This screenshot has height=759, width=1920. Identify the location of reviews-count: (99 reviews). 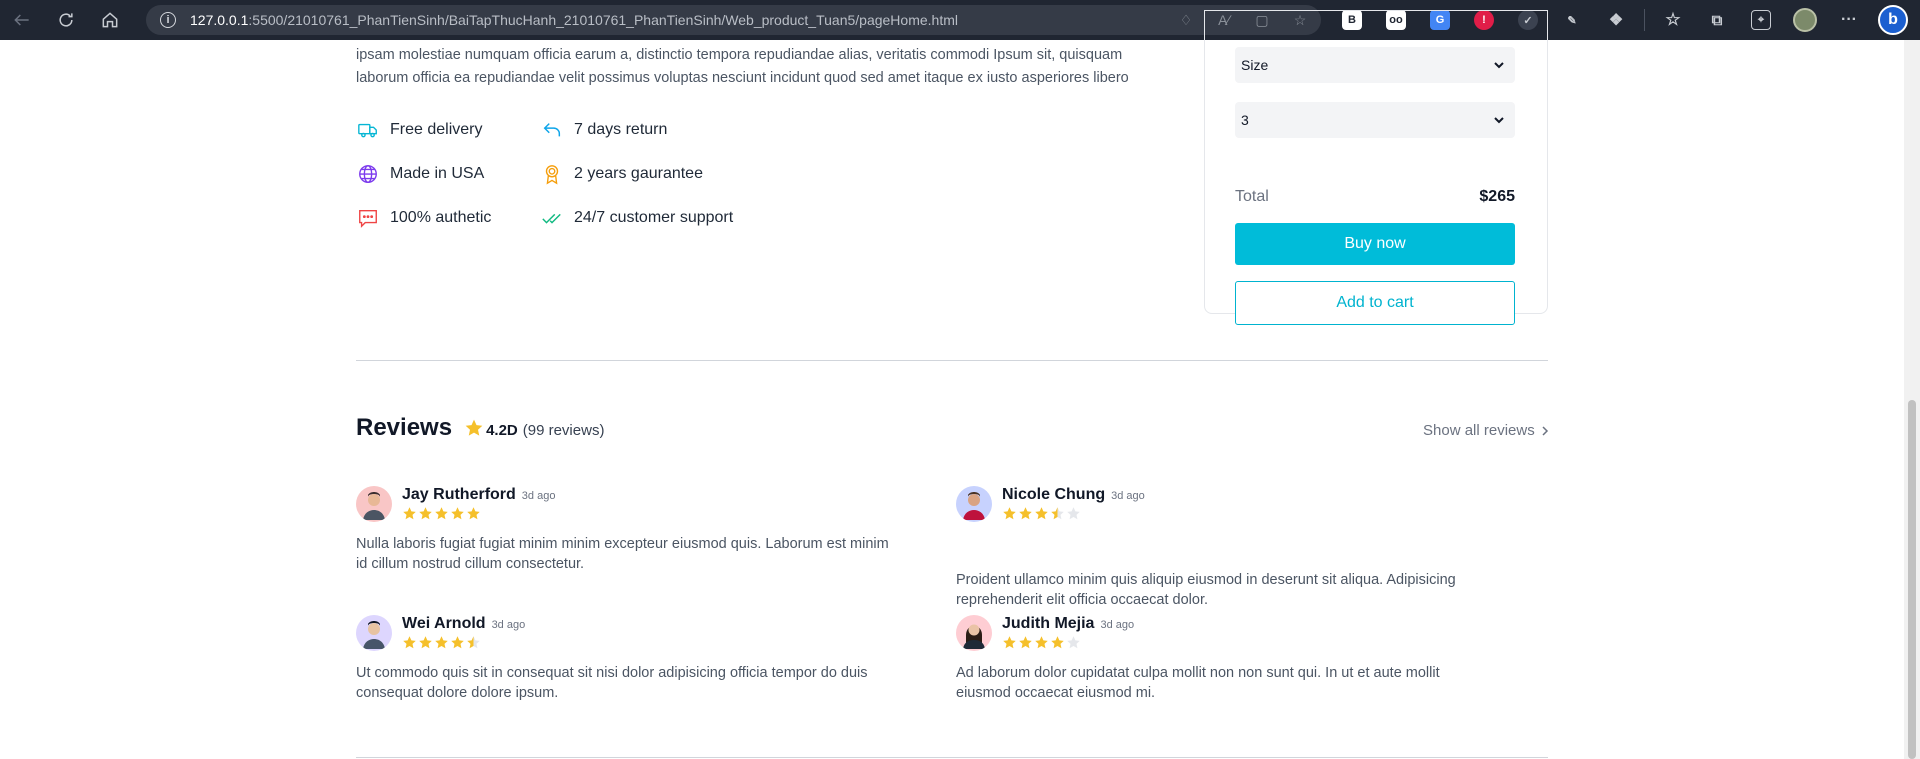
(563, 430).